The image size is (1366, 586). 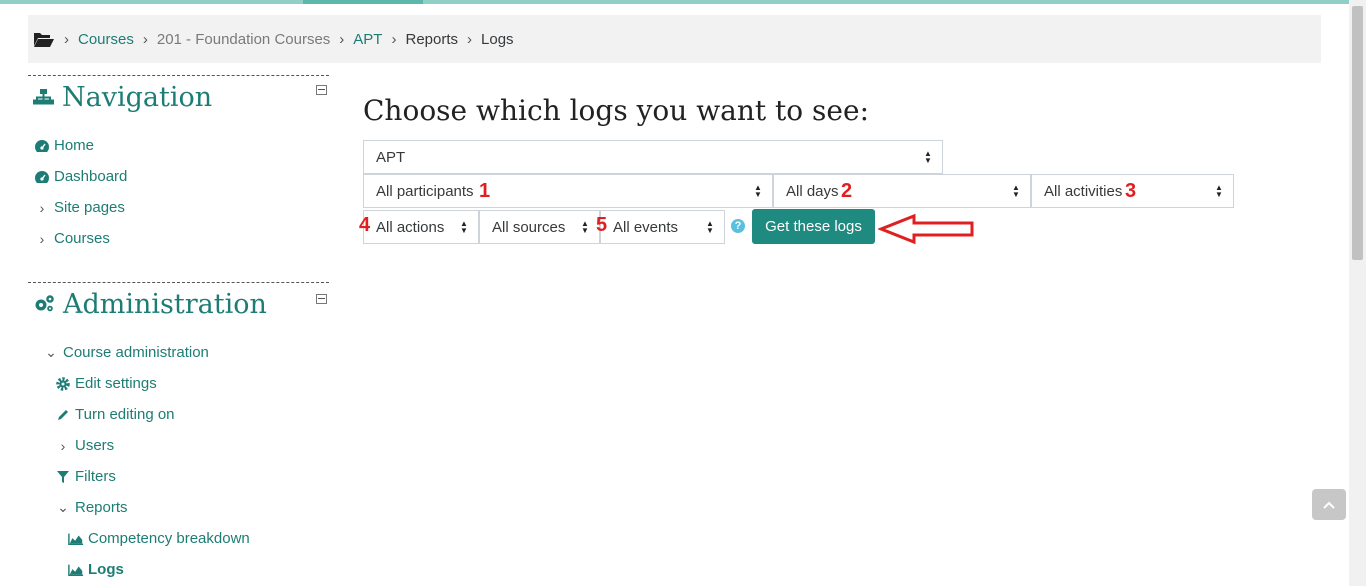 I want to click on nav-item-home: Home, so click(x=64, y=145).